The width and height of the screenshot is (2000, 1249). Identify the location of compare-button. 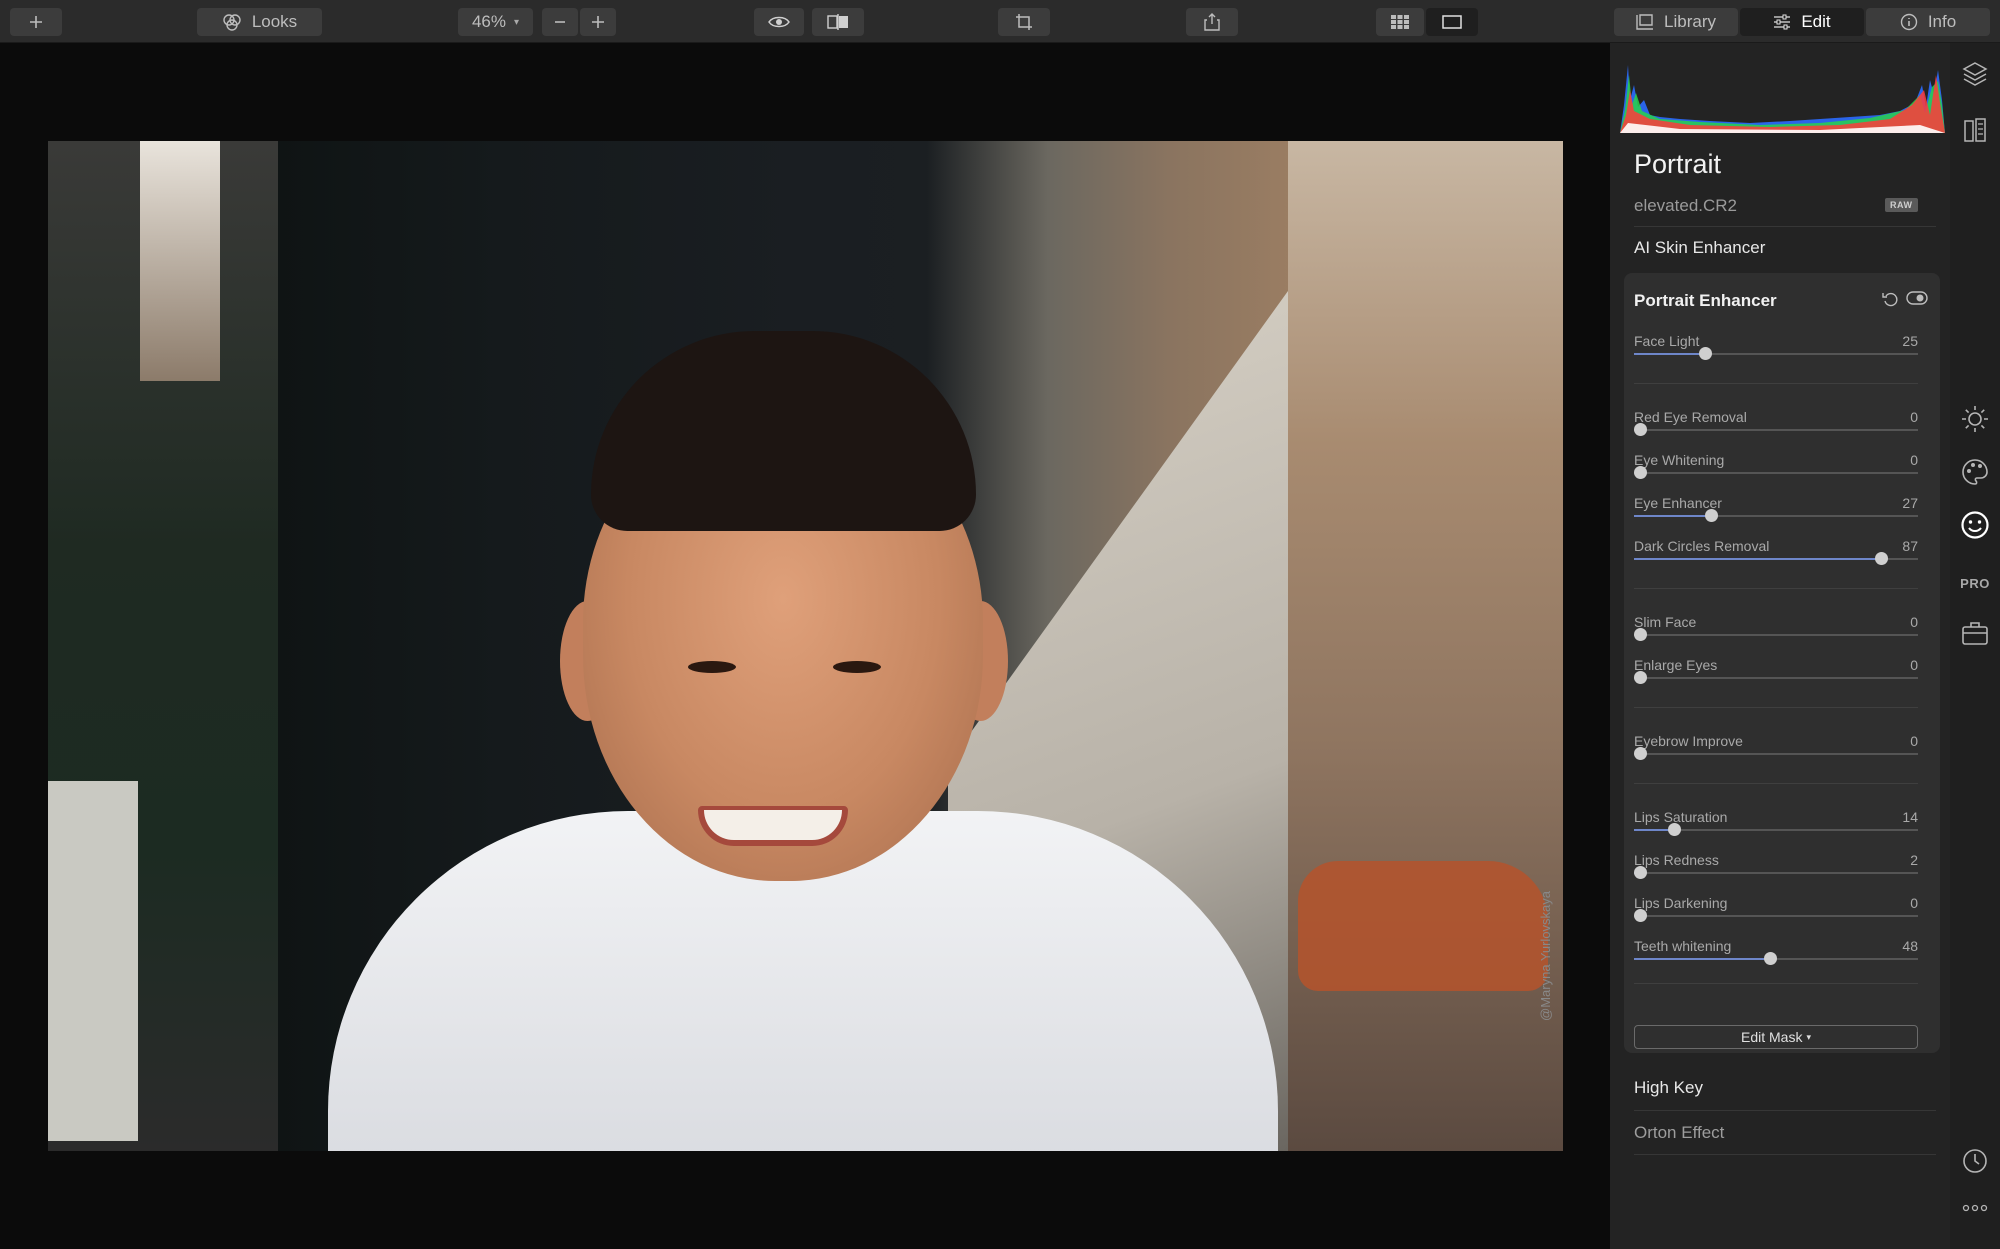
(838, 22).